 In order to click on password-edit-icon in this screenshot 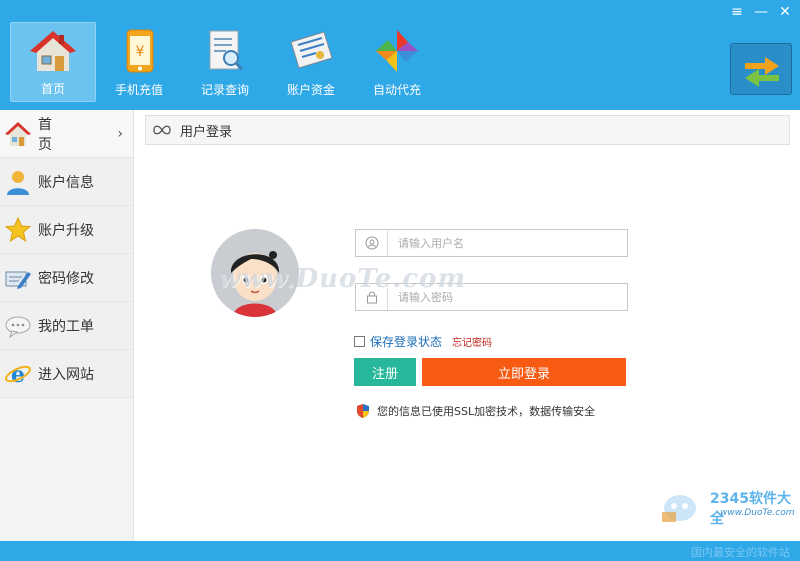, I will do `click(18, 280)`.